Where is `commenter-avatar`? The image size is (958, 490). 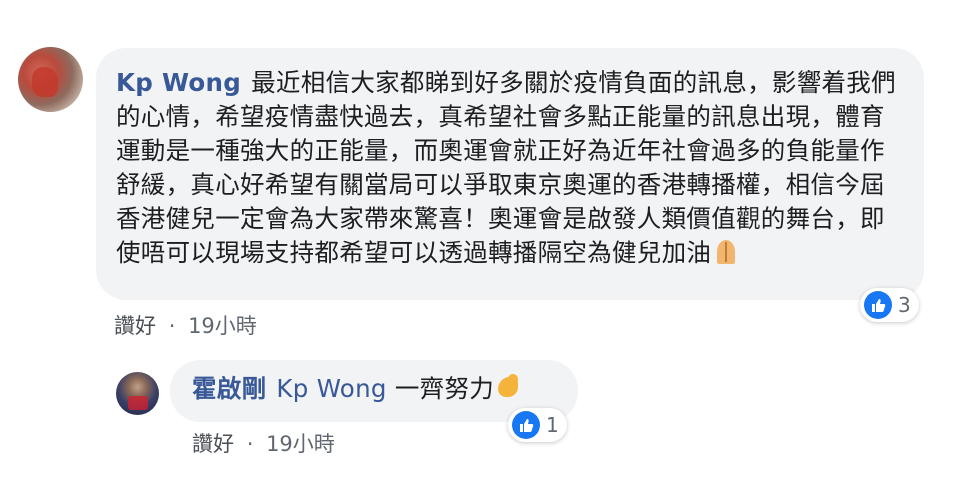
commenter-avatar is located at coordinates (50, 79).